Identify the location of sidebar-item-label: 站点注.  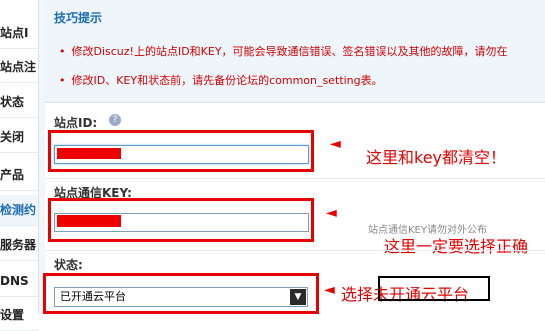
(18, 67).